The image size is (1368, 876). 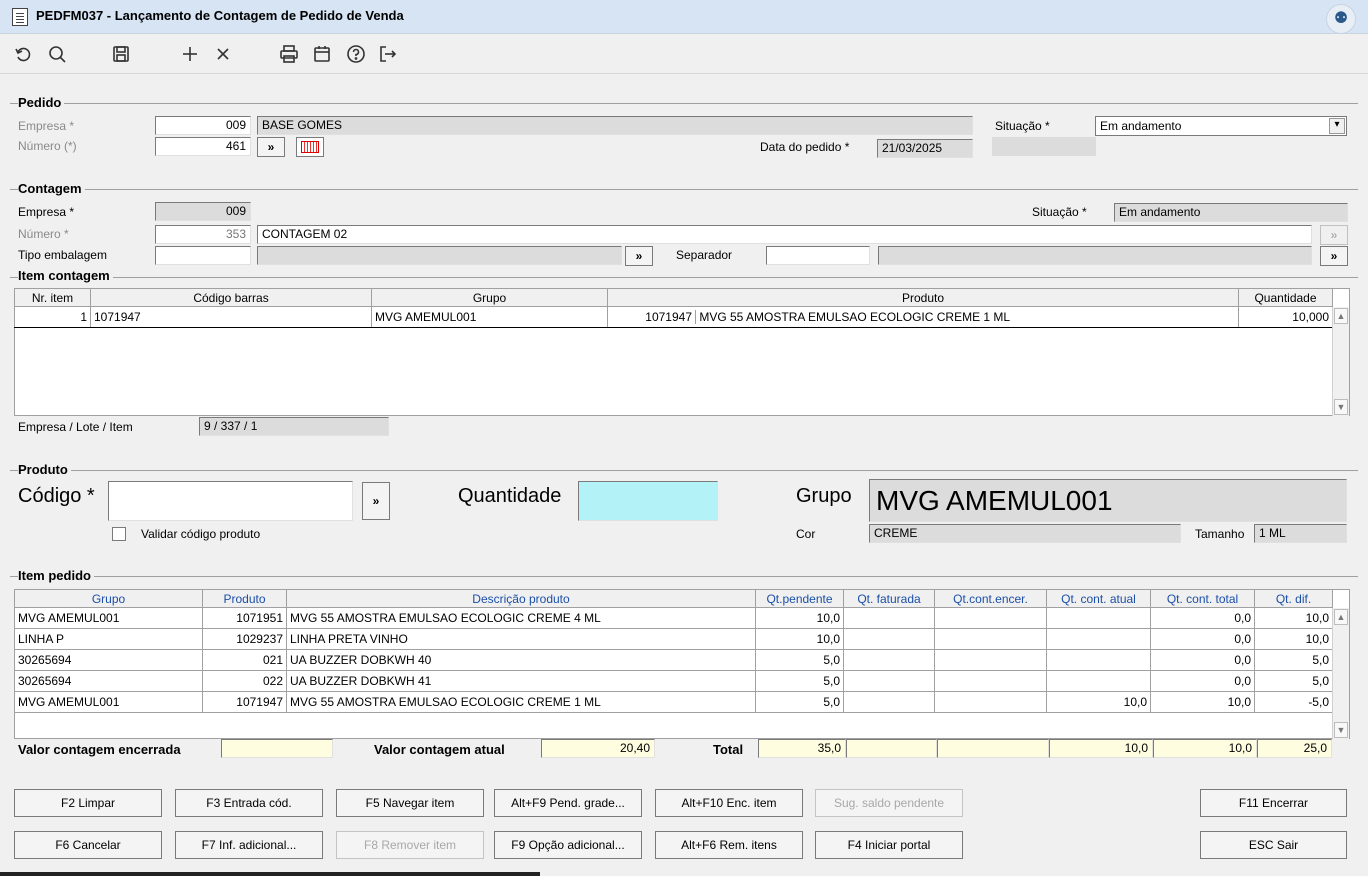 I want to click on cell-produto: 1029237, so click(x=244, y=639).